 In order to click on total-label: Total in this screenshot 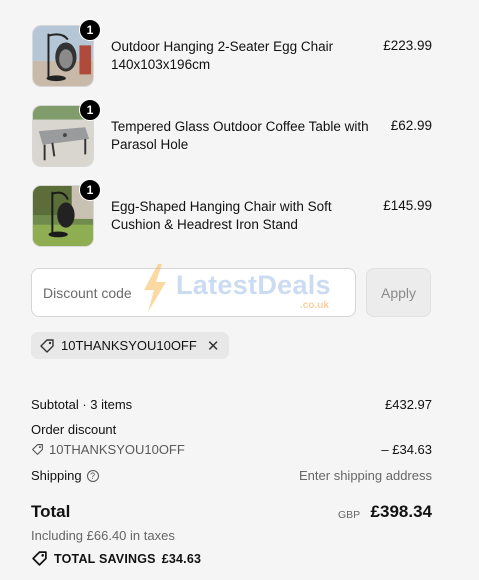, I will do `click(51, 511)`.